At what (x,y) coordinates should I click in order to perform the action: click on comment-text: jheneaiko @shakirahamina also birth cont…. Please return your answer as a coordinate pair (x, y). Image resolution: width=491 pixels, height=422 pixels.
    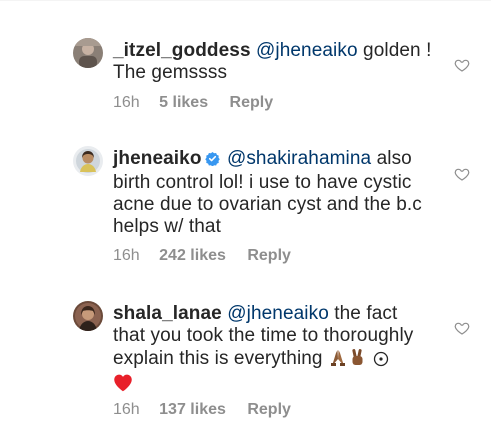
    Looking at the image, I should click on (278, 193).